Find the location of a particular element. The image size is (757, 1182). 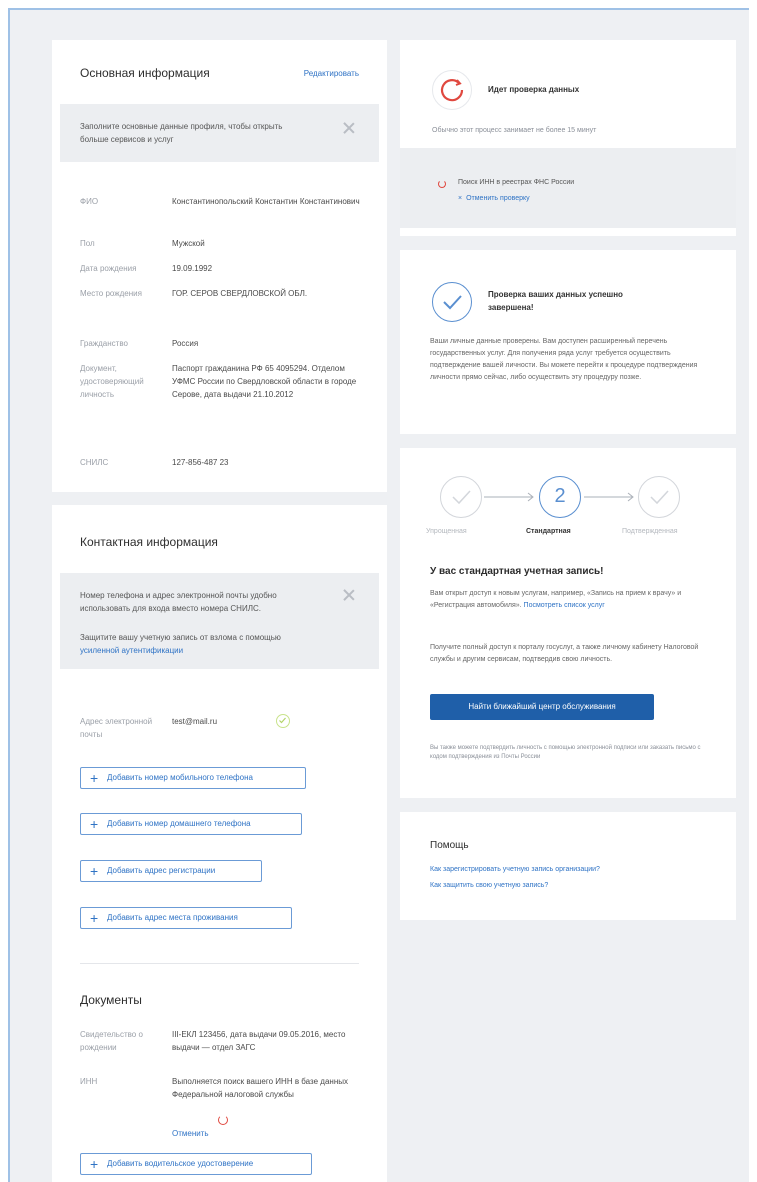

info-row-label: ФИО is located at coordinates (89, 201).